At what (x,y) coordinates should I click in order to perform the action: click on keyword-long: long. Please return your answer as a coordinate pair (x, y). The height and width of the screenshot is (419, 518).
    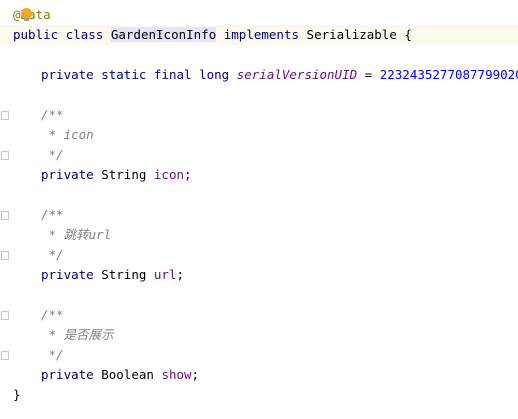
    Looking at the image, I should click on (214, 74).